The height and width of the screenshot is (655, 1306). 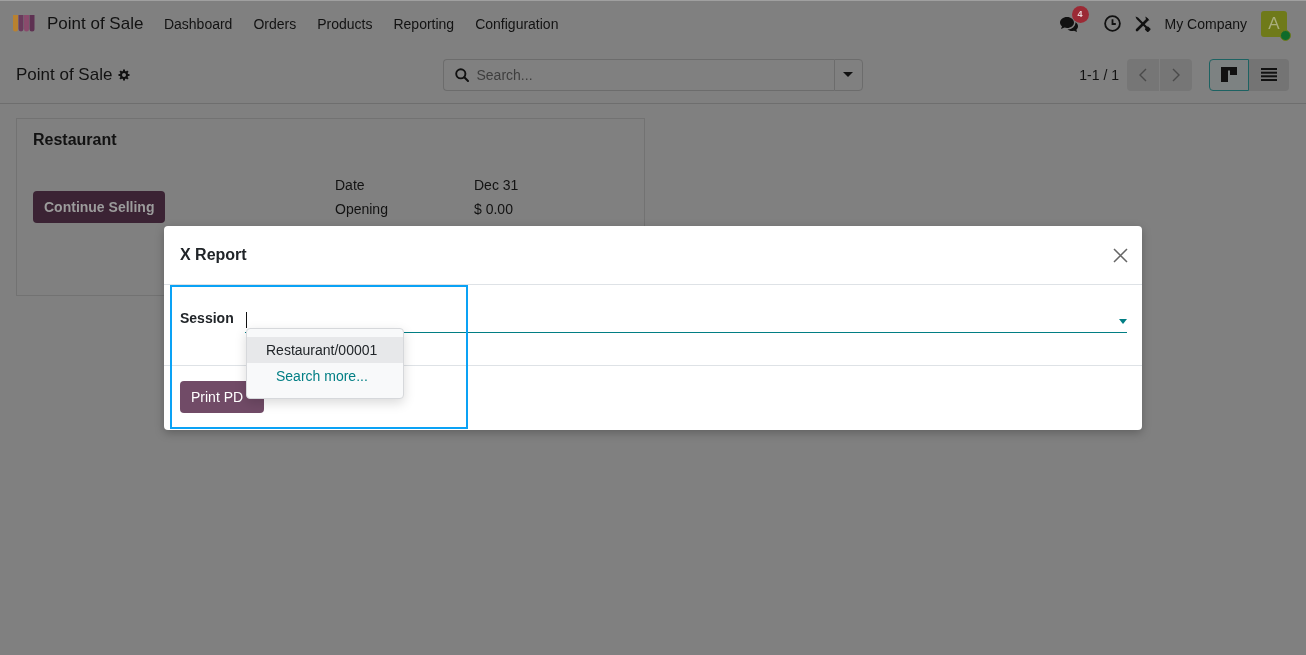 I want to click on stat-value: $ 0.00, so click(x=494, y=209).